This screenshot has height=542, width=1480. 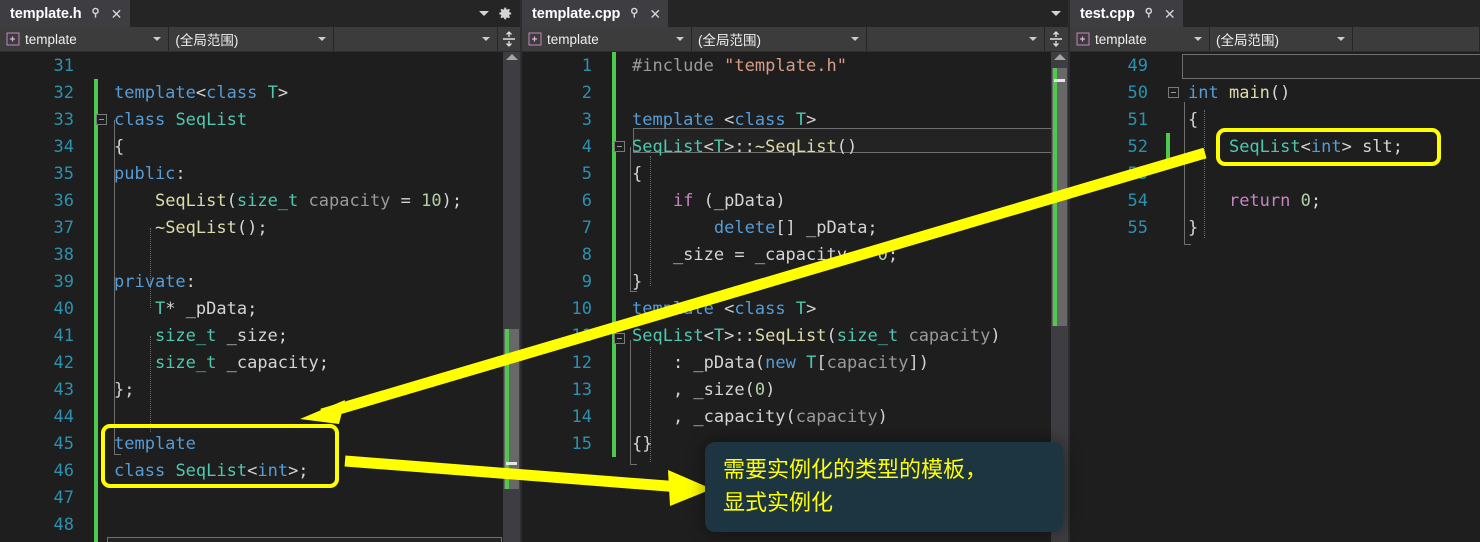 I want to click on line-content: size_t _size;, so click(x=309, y=336).